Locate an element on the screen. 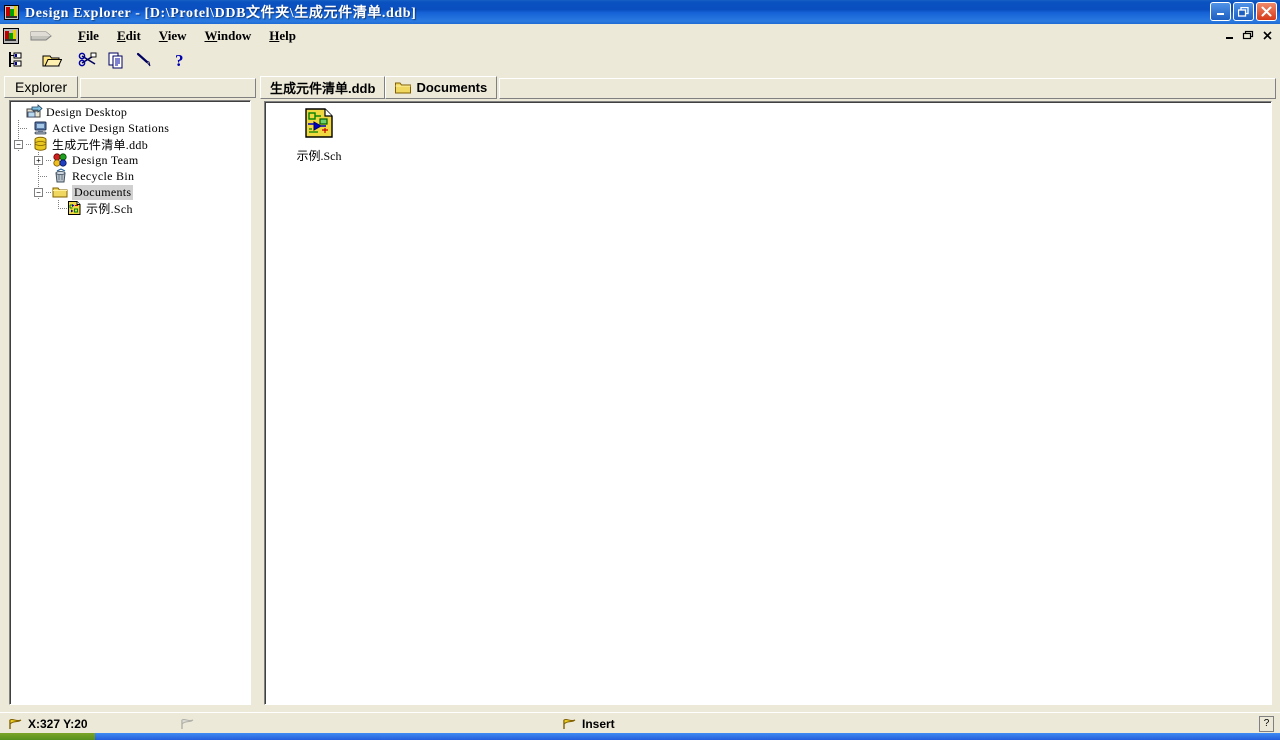 The image size is (1280, 740). tab-ddb: 生成元件清单.ddb is located at coordinates (323, 87).